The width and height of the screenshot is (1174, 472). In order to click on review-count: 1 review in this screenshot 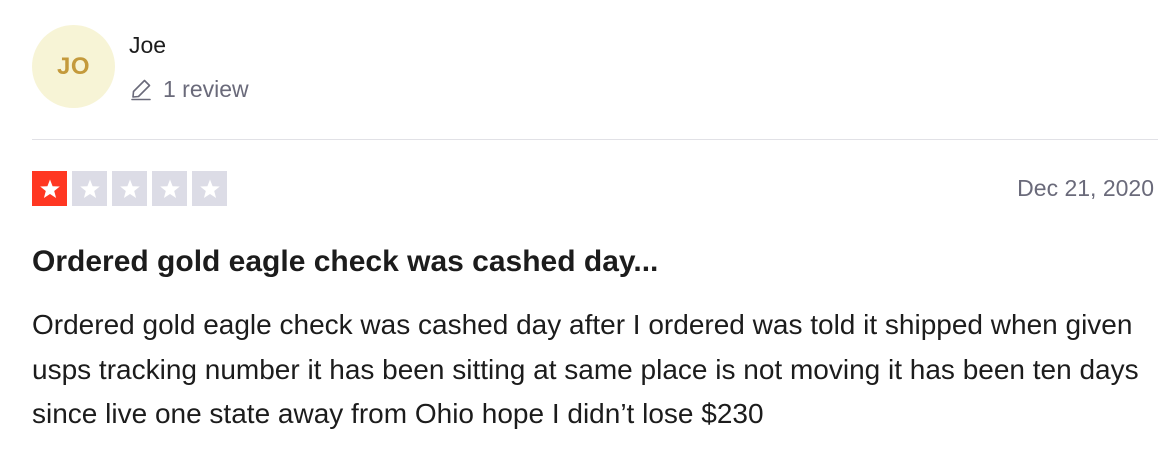, I will do `click(189, 89)`.